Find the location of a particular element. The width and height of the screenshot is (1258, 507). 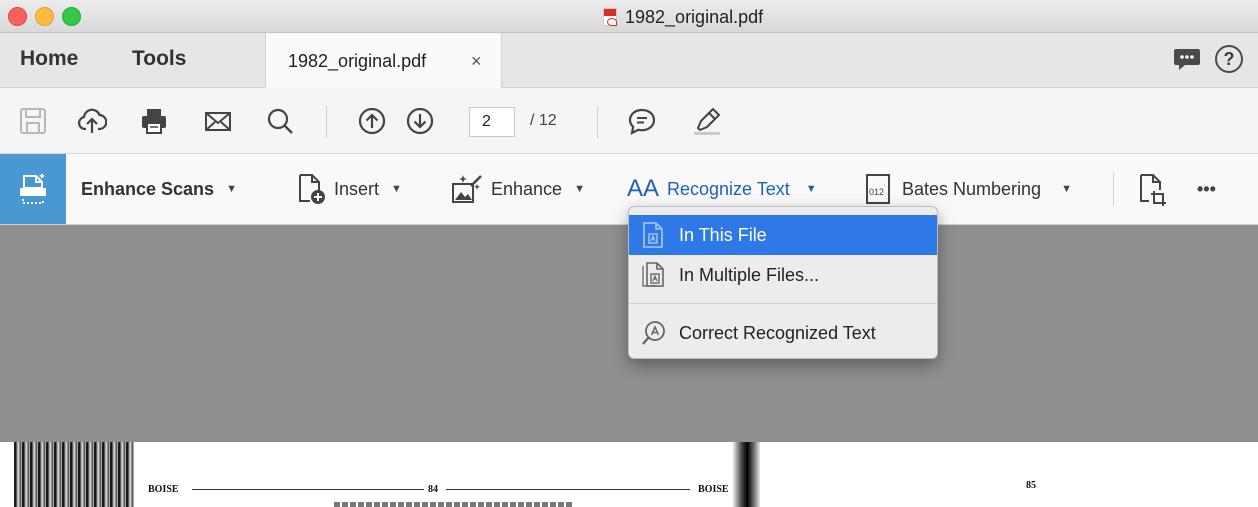

title-bar: 1982_original.pdf is located at coordinates (629, 16).